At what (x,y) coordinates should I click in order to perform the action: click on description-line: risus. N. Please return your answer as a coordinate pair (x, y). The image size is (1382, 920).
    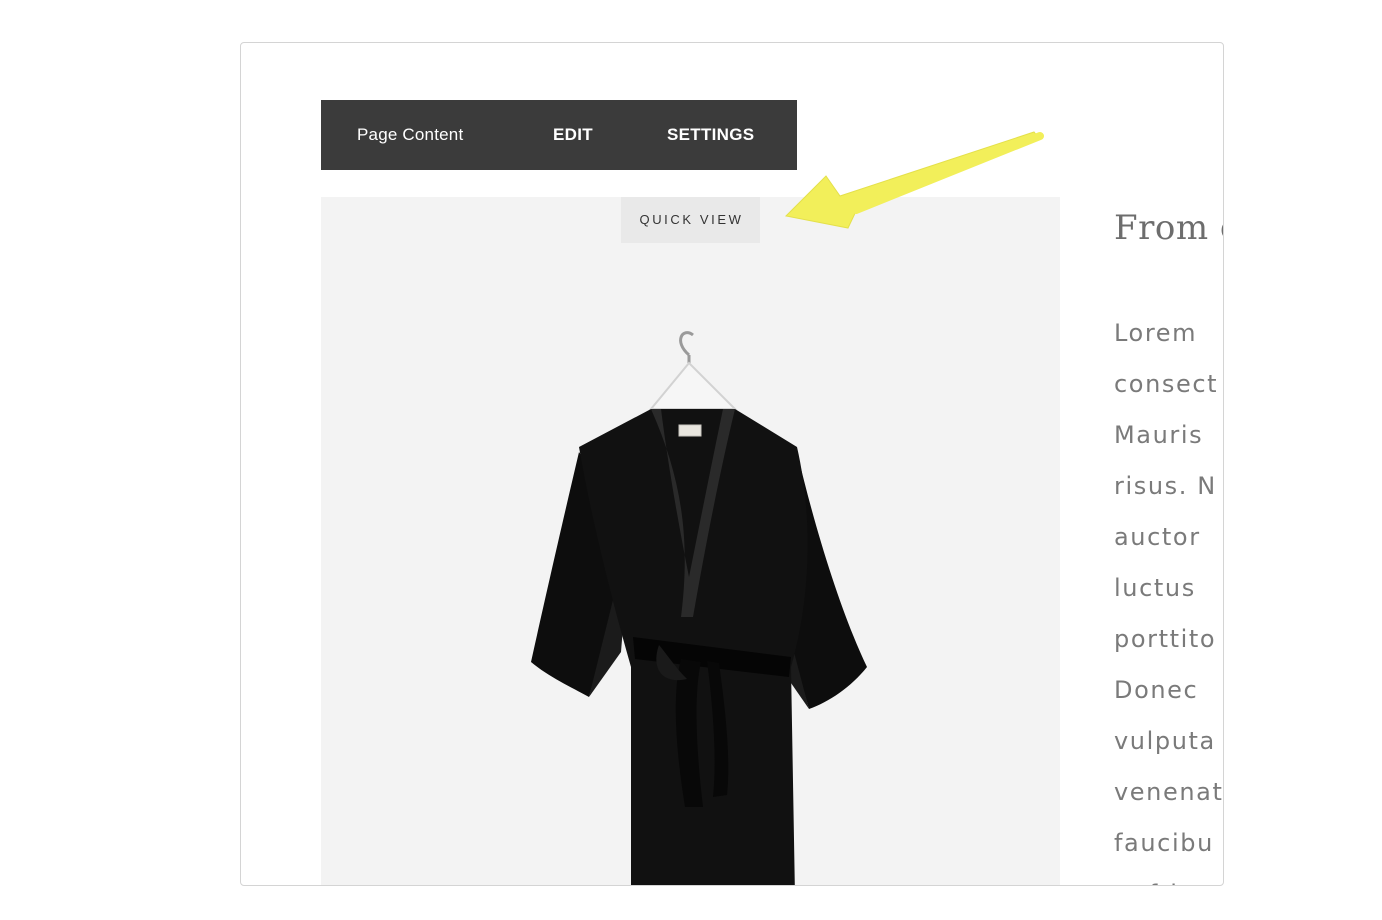
    Looking at the image, I should click on (1165, 486).